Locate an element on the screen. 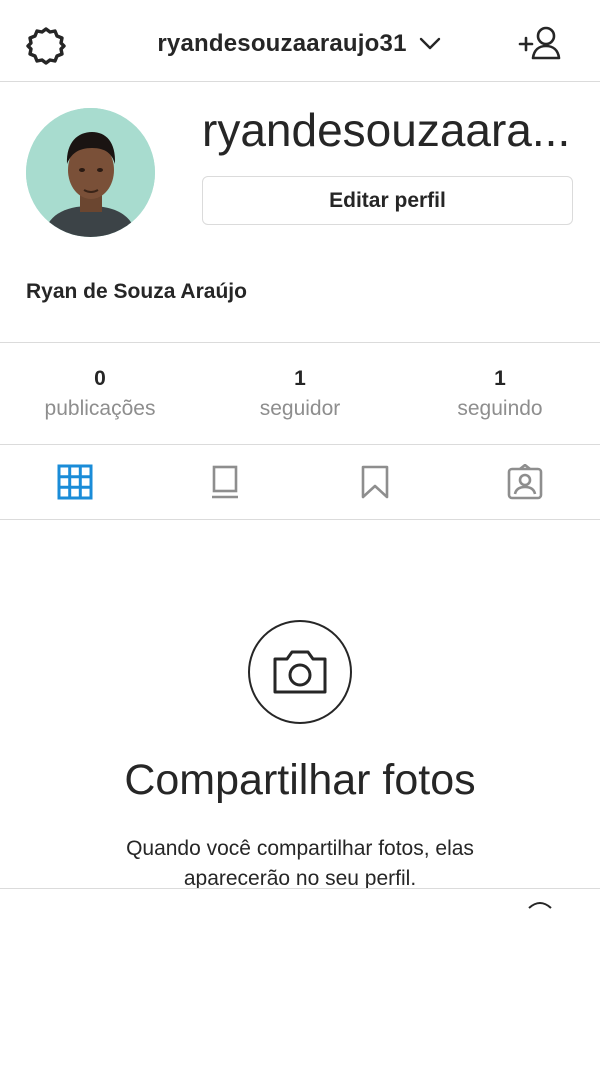  account-switcher: ryandesouzaaraujo31 is located at coordinates (300, 44).